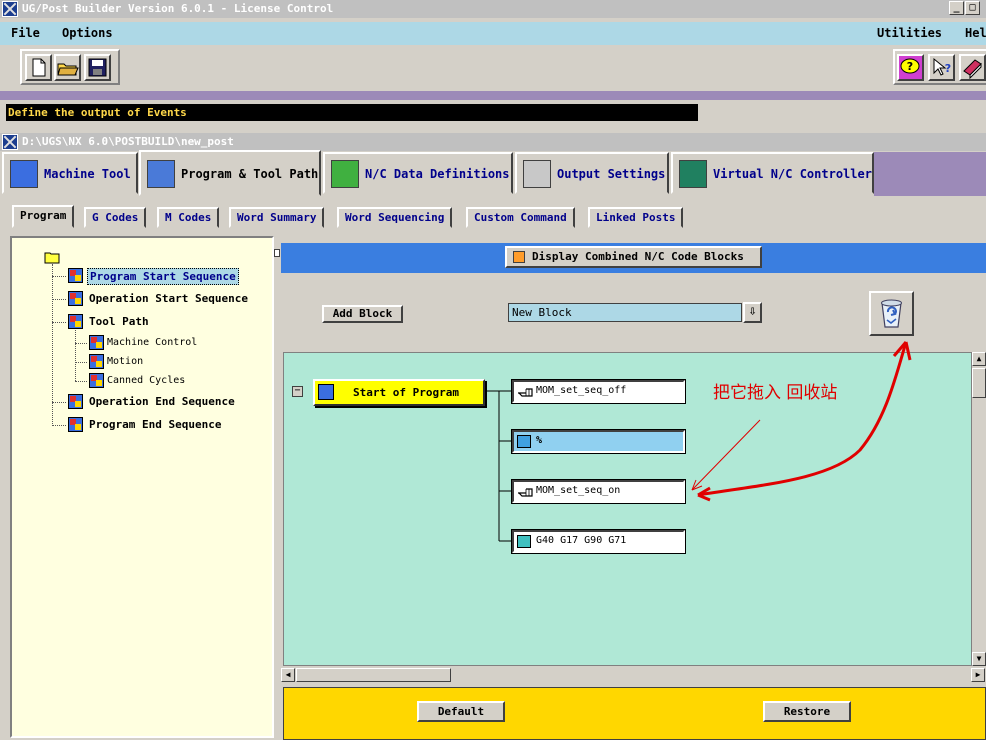 Image resolution: width=986 pixels, height=740 pixels. Describe the element at coordinates (52, 258) in the screenshot. I see `folder-icon` at that location.